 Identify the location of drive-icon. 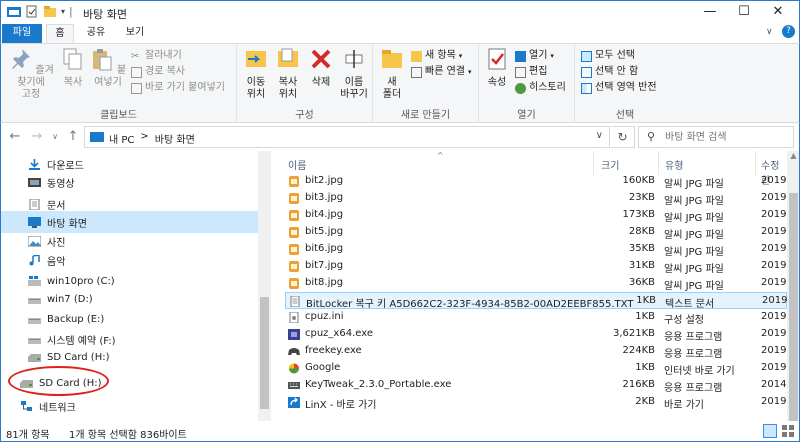
(34, 319).